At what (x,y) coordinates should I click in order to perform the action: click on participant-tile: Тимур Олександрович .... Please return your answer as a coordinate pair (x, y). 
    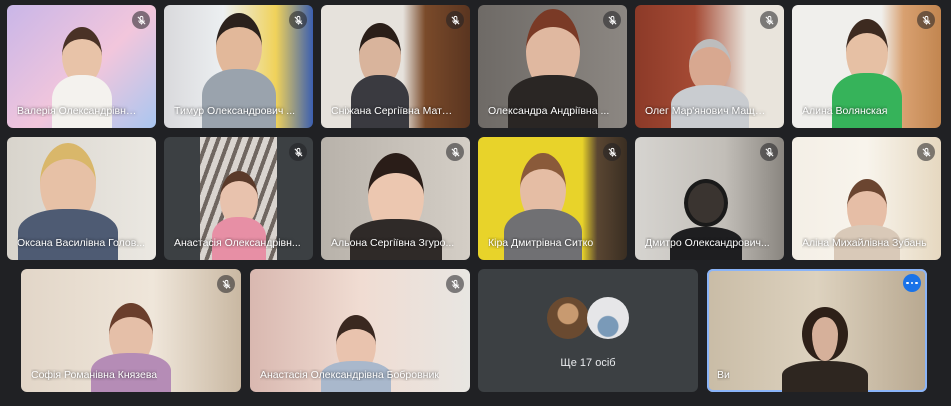
    Looking at the image, I should click on (238, 66).